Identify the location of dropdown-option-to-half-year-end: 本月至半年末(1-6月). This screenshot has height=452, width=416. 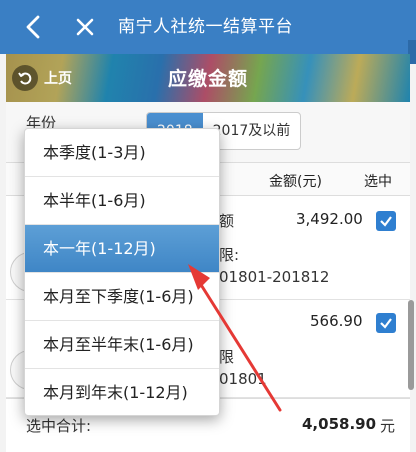
(122, 345).